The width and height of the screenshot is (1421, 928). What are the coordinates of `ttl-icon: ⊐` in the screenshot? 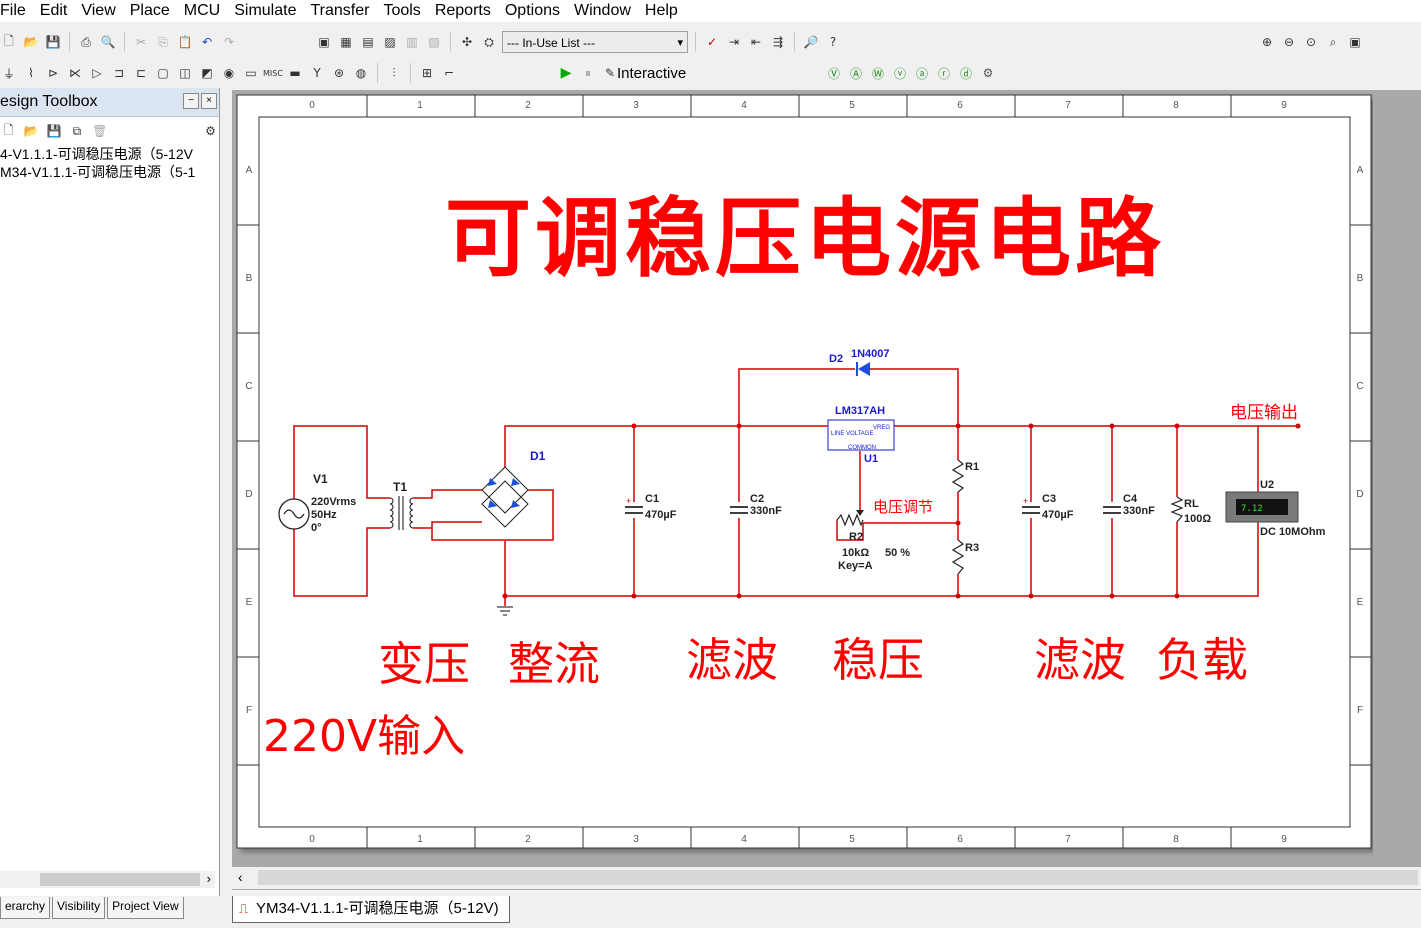 It's located at (119, 73).